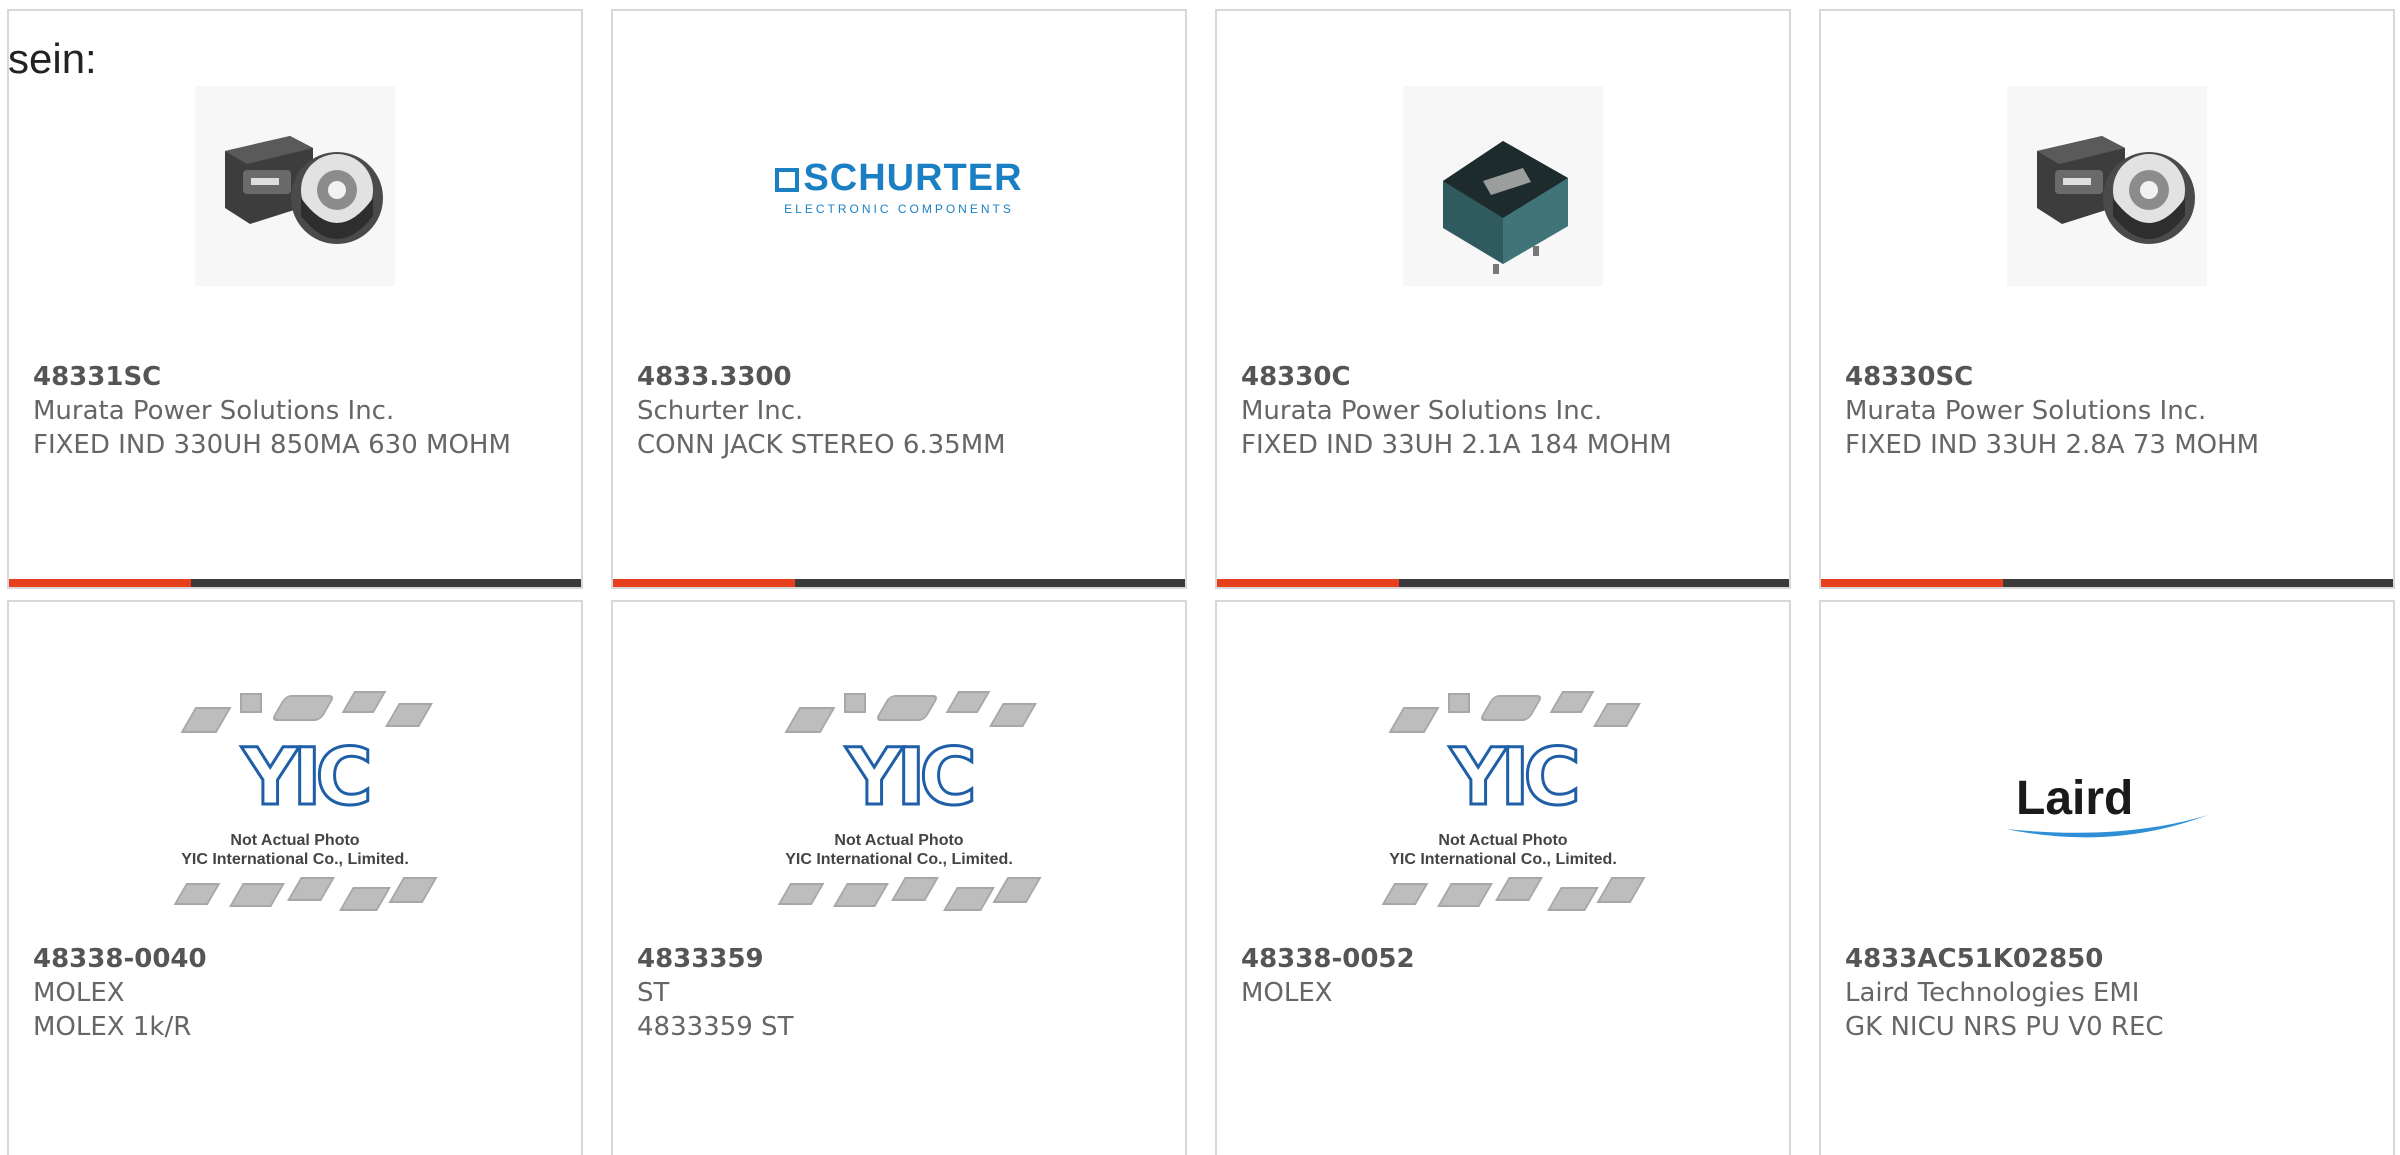 This screenshot has height=1155, width=2400. Describe the element at coordinates (2107, 377) in the screenshot. I see `part-number: 48330SC` at that location.